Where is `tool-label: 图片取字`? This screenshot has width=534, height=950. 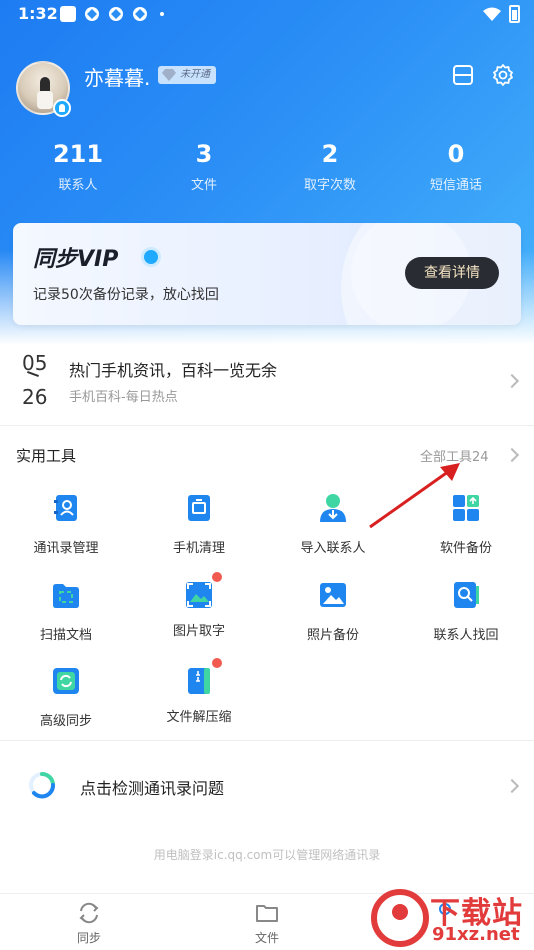 tool-label: 图片取字 is located at coordinates (198, 631).